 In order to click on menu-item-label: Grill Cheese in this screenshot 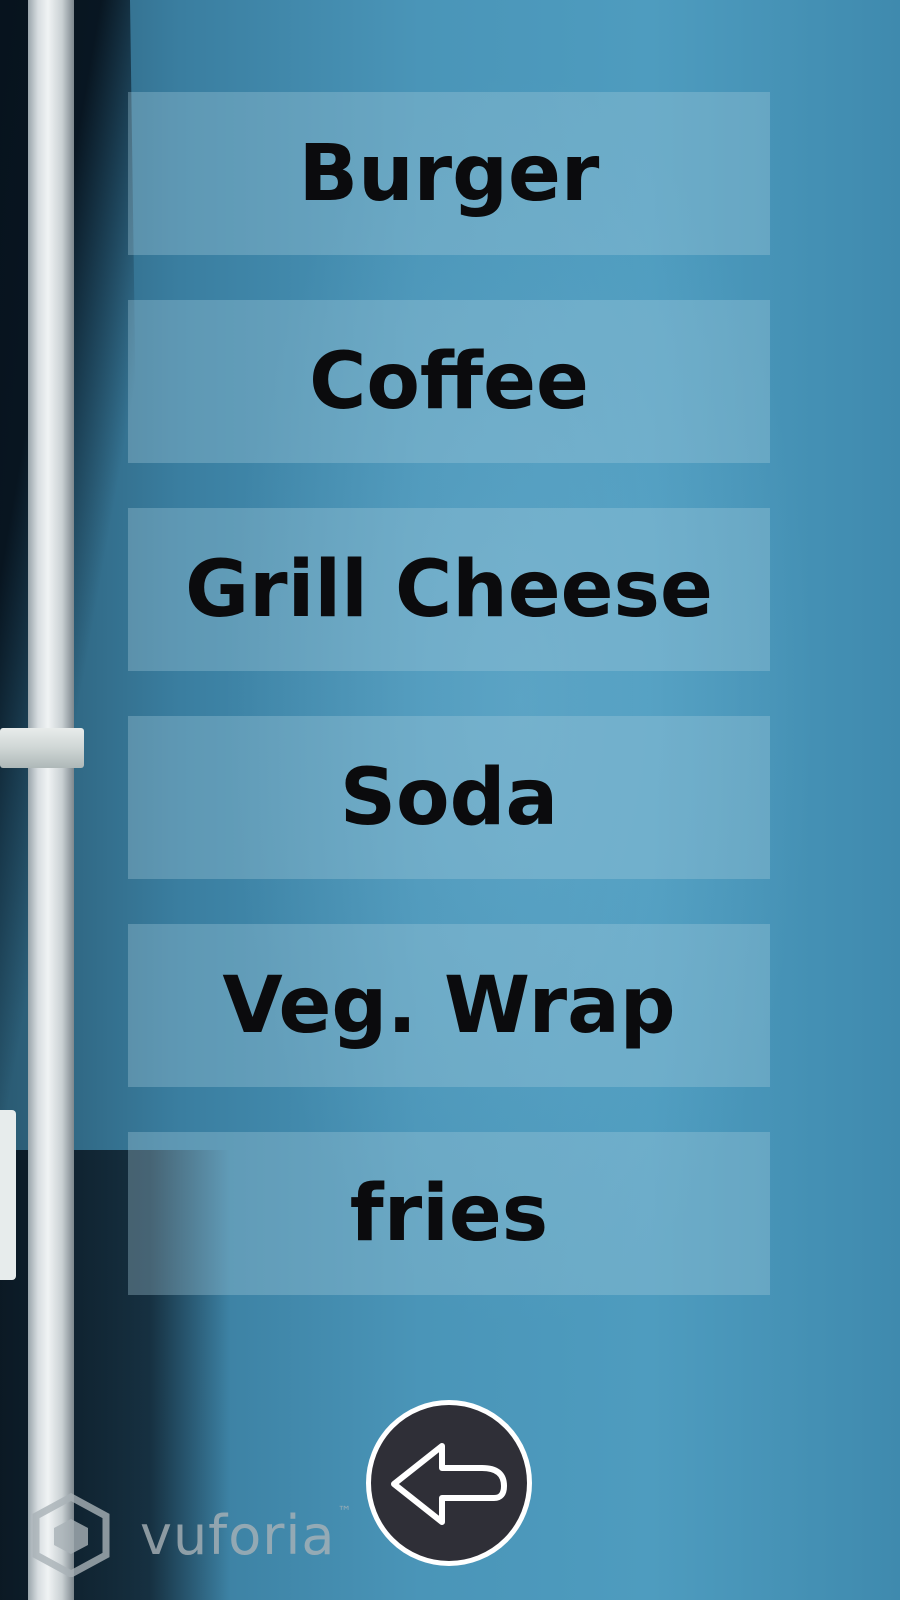, I will do `click(449, 589)`.